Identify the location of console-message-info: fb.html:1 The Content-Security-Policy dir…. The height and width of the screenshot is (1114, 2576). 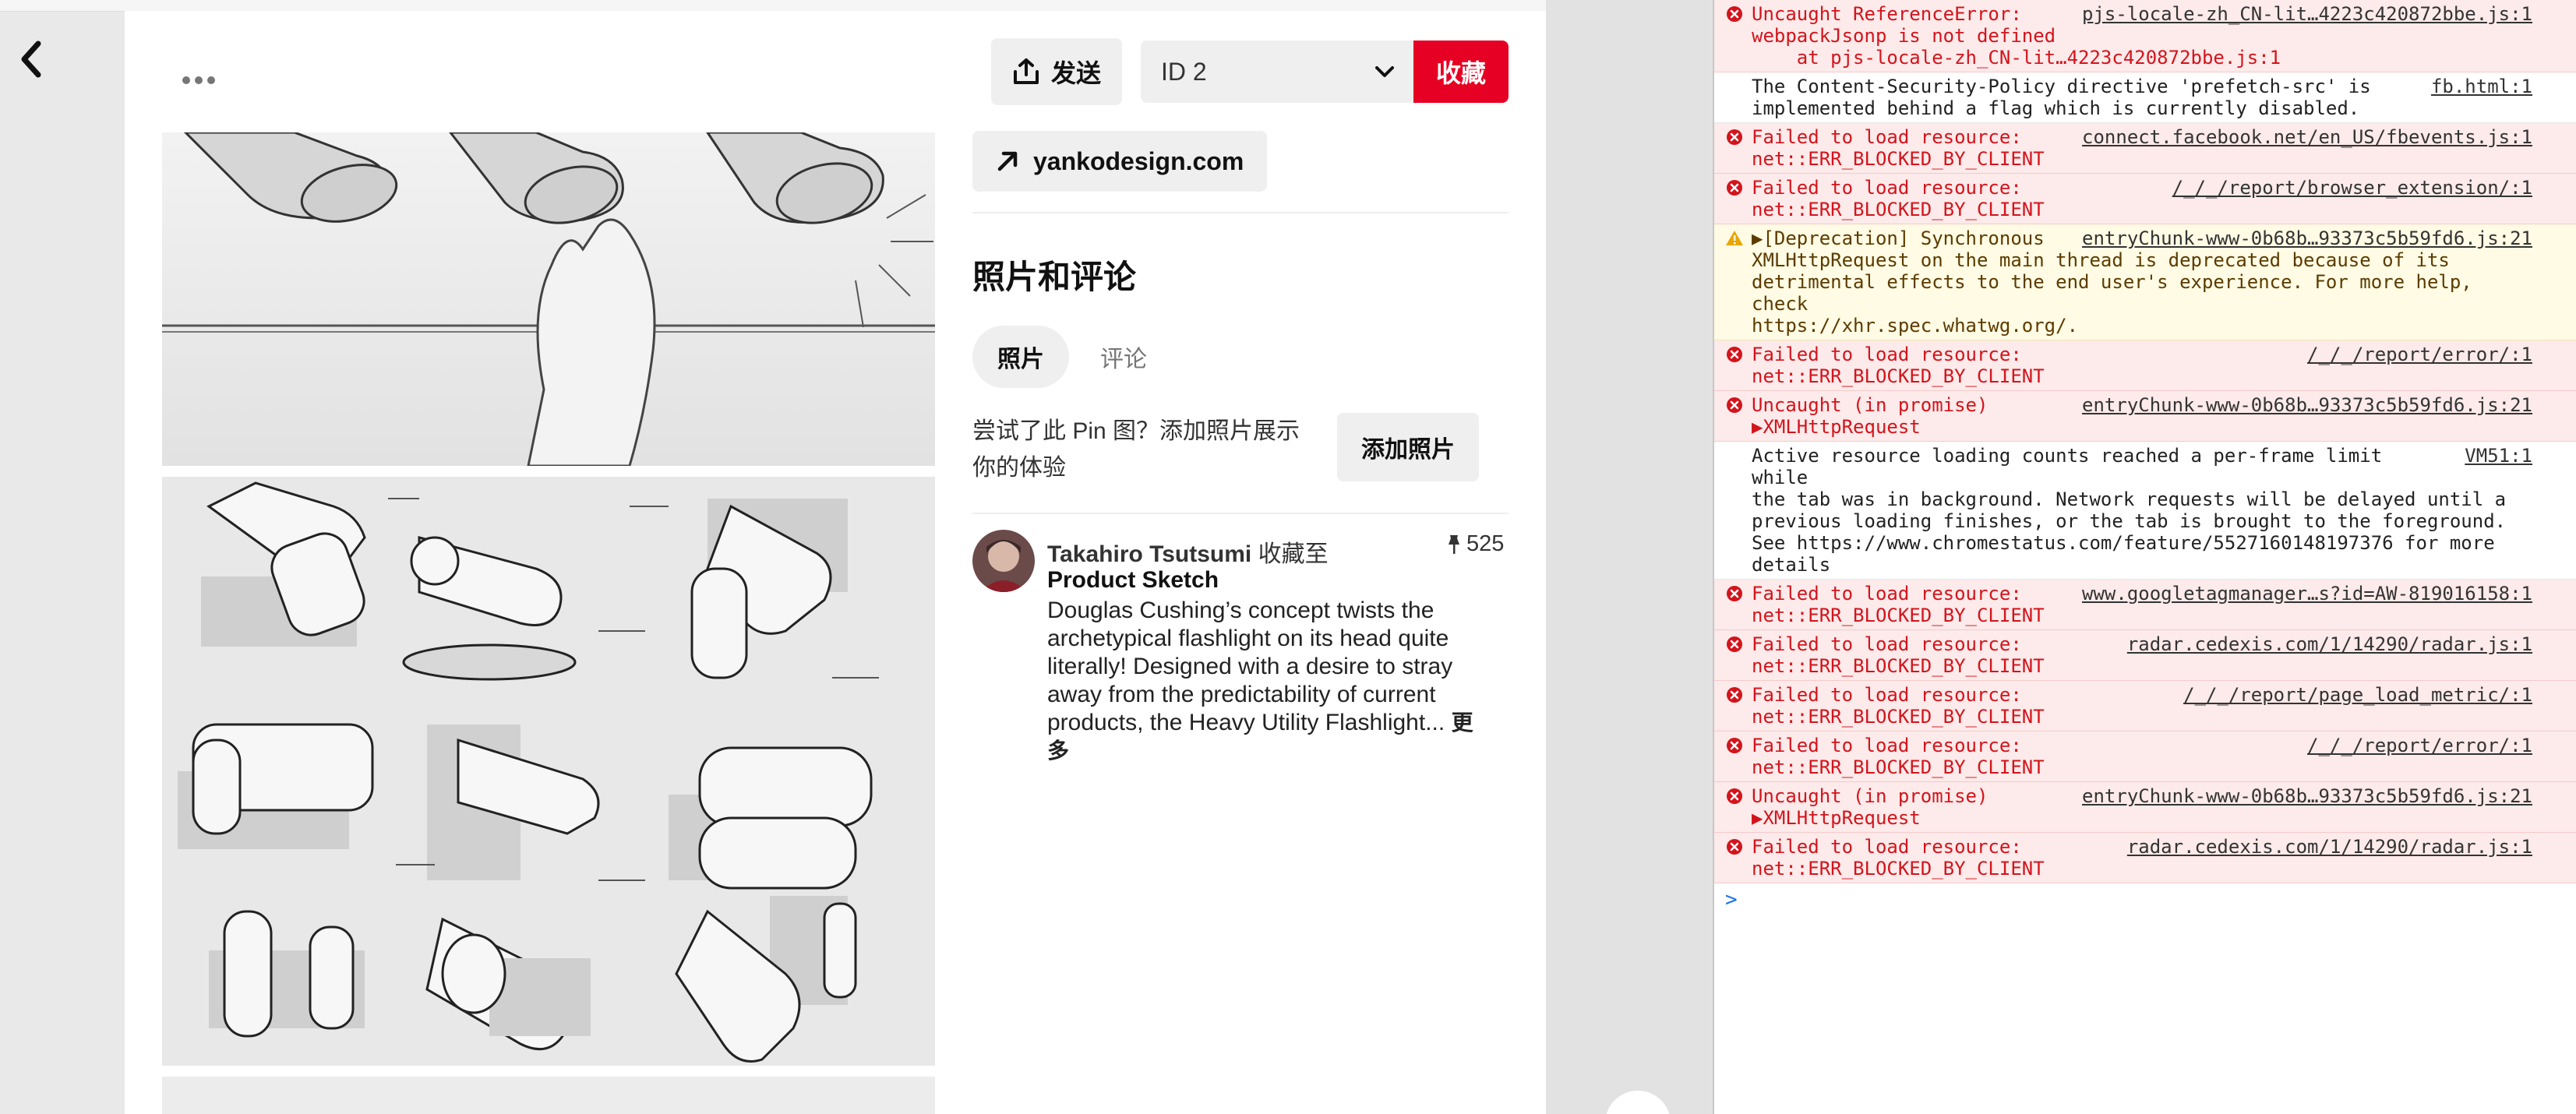
(2145, 97).